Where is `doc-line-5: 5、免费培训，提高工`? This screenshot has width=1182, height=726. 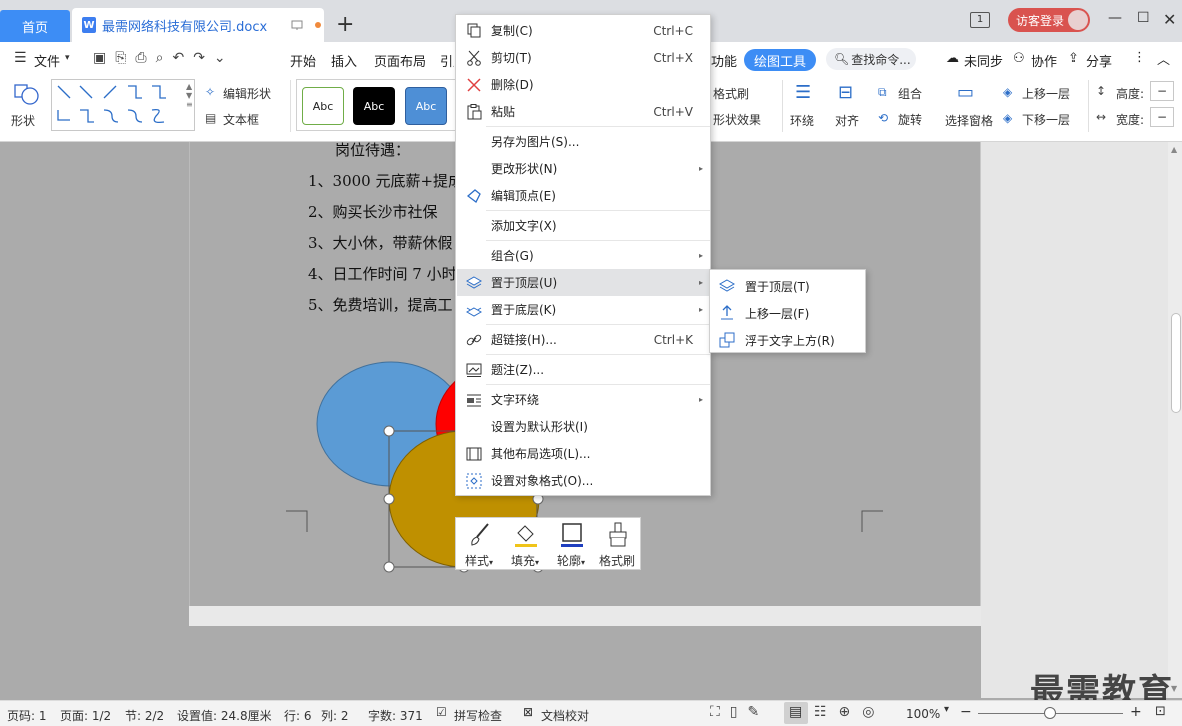 doc-line-5: 5、免费培训，提高工 is located at coordinates (380, 305).